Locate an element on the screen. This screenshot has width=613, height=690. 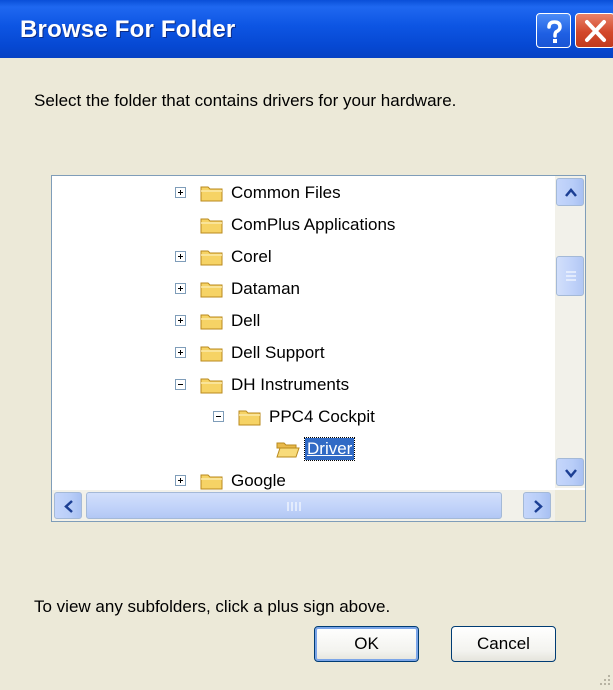
tree-node-label: Dell is located at coordinates (246, 320).